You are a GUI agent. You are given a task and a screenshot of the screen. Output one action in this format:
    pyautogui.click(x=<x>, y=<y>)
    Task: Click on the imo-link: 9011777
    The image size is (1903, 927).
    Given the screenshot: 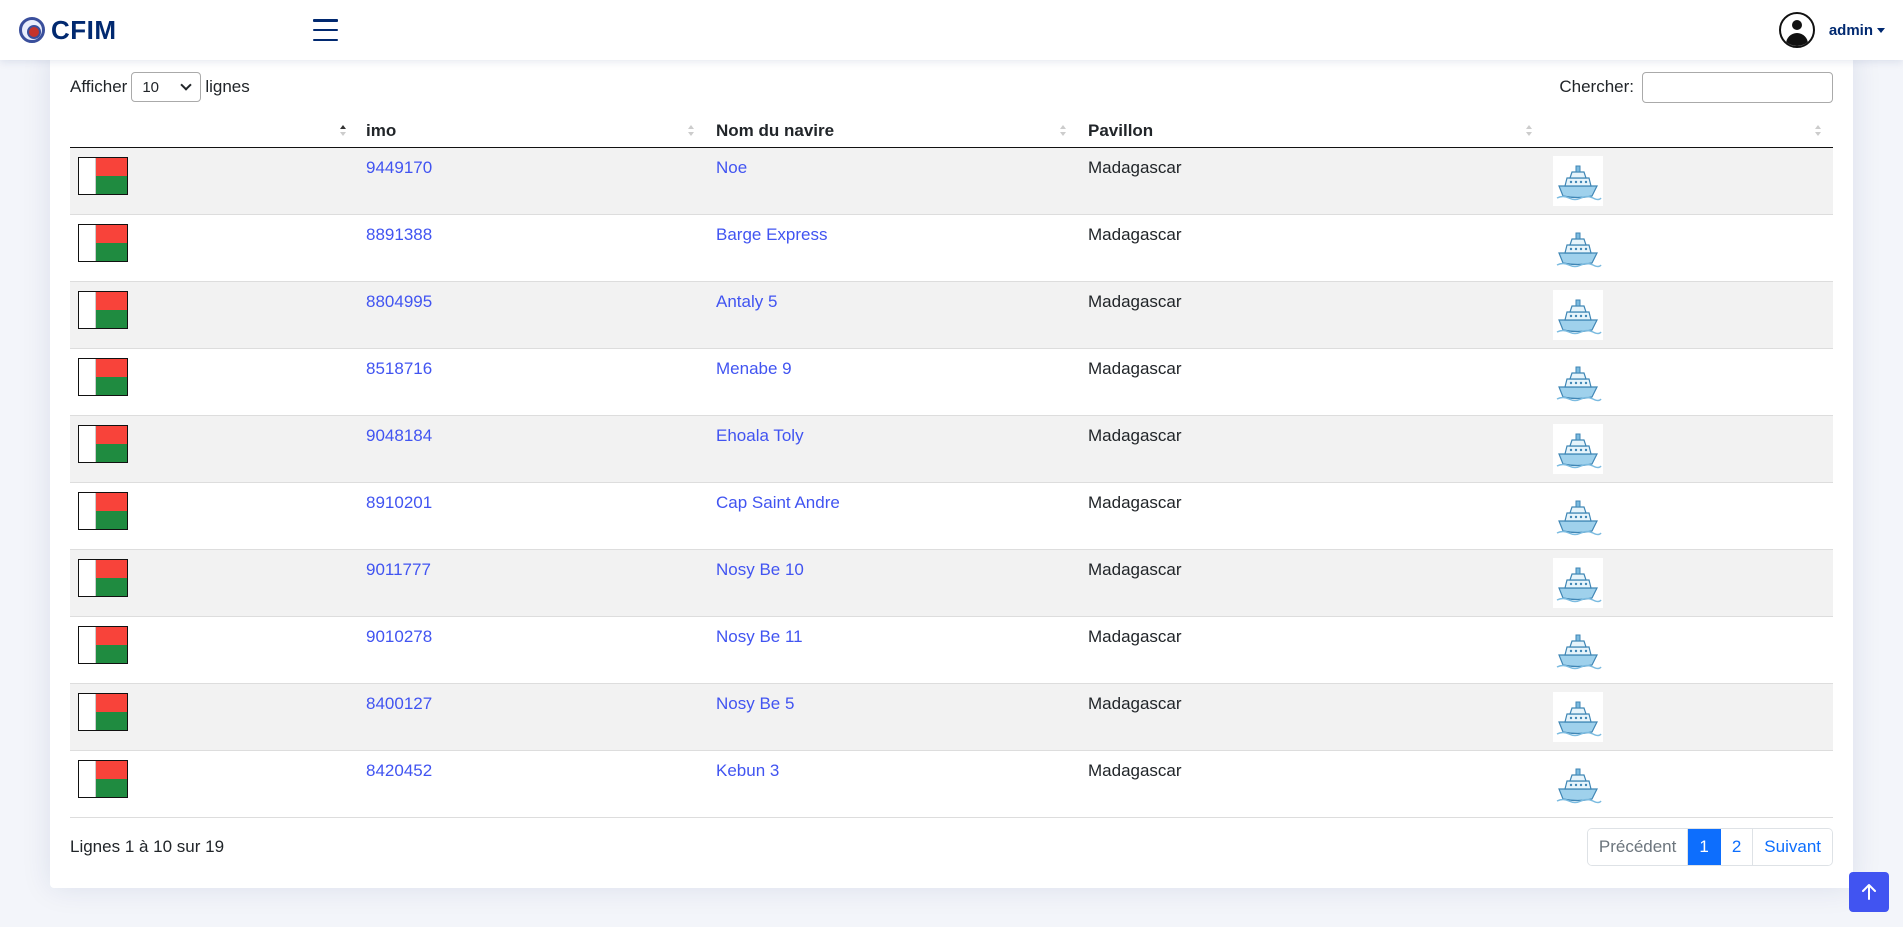 What is the action you would take?
    pyautogui.click(x=398, y=570)
    